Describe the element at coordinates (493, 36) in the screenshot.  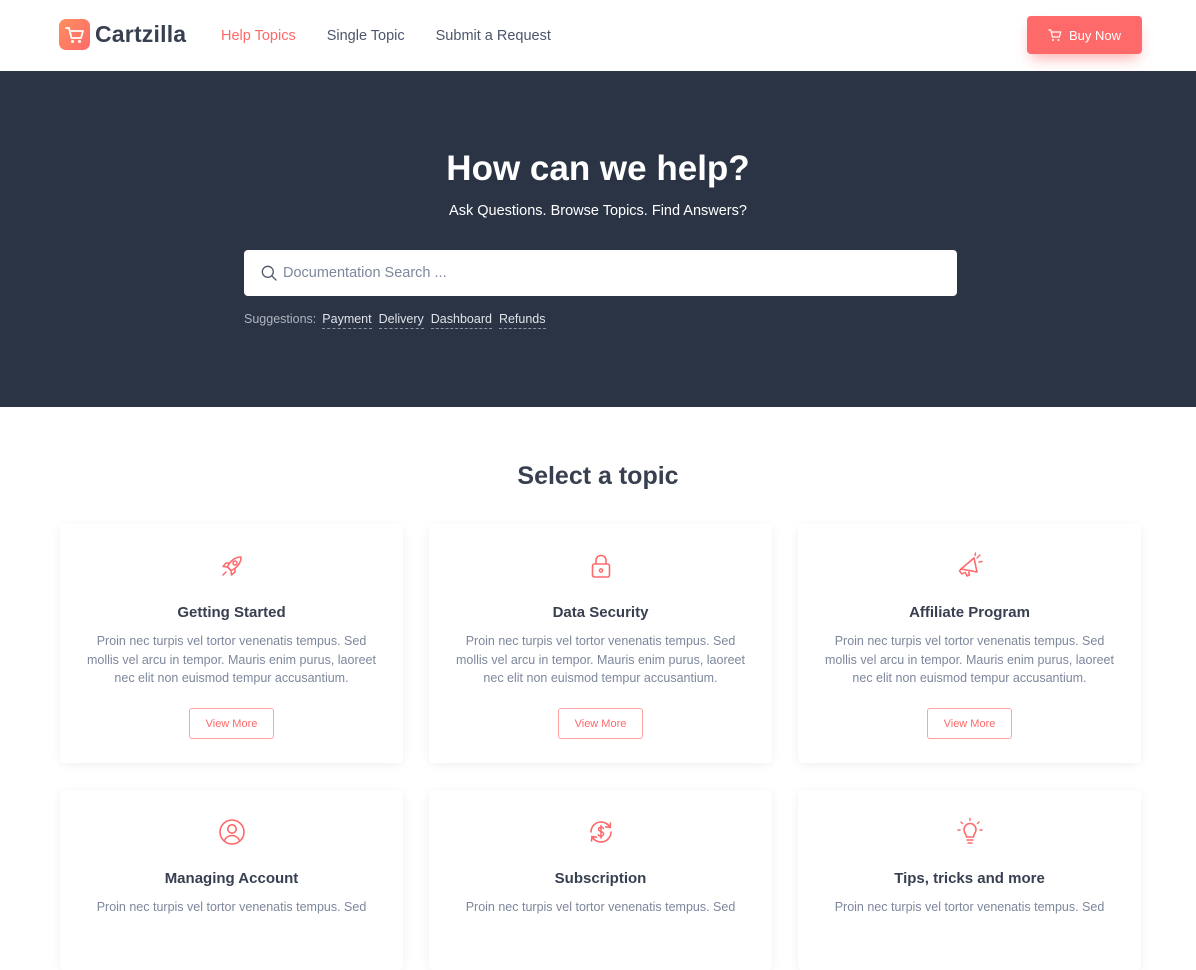
I see `nav-submit-request: Submit a Request` at that location.